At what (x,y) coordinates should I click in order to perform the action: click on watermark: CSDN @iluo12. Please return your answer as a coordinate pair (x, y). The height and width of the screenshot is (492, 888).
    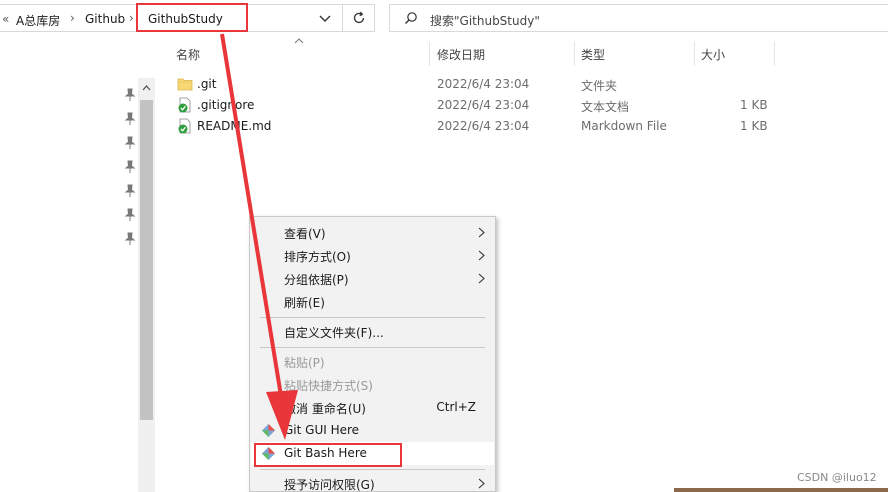
    Looking at the image, I should click on (837, 477).